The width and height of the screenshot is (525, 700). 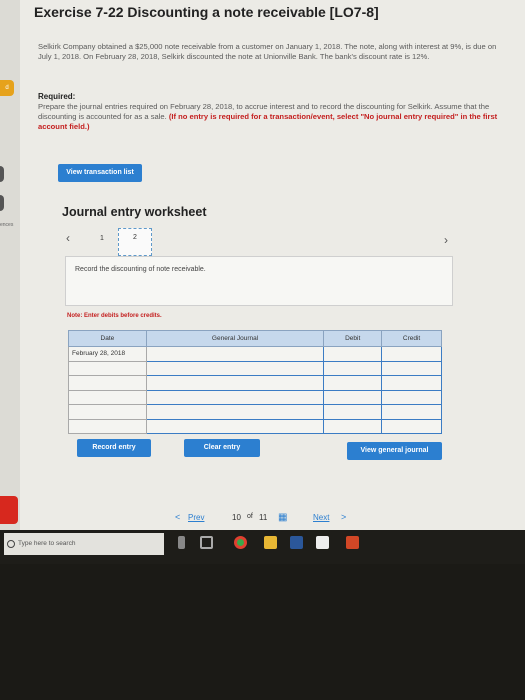 What do you see at coordinates (135, 237) in the screenshot?
I see `page-2-label: 2` at bounding box center [135, 237].